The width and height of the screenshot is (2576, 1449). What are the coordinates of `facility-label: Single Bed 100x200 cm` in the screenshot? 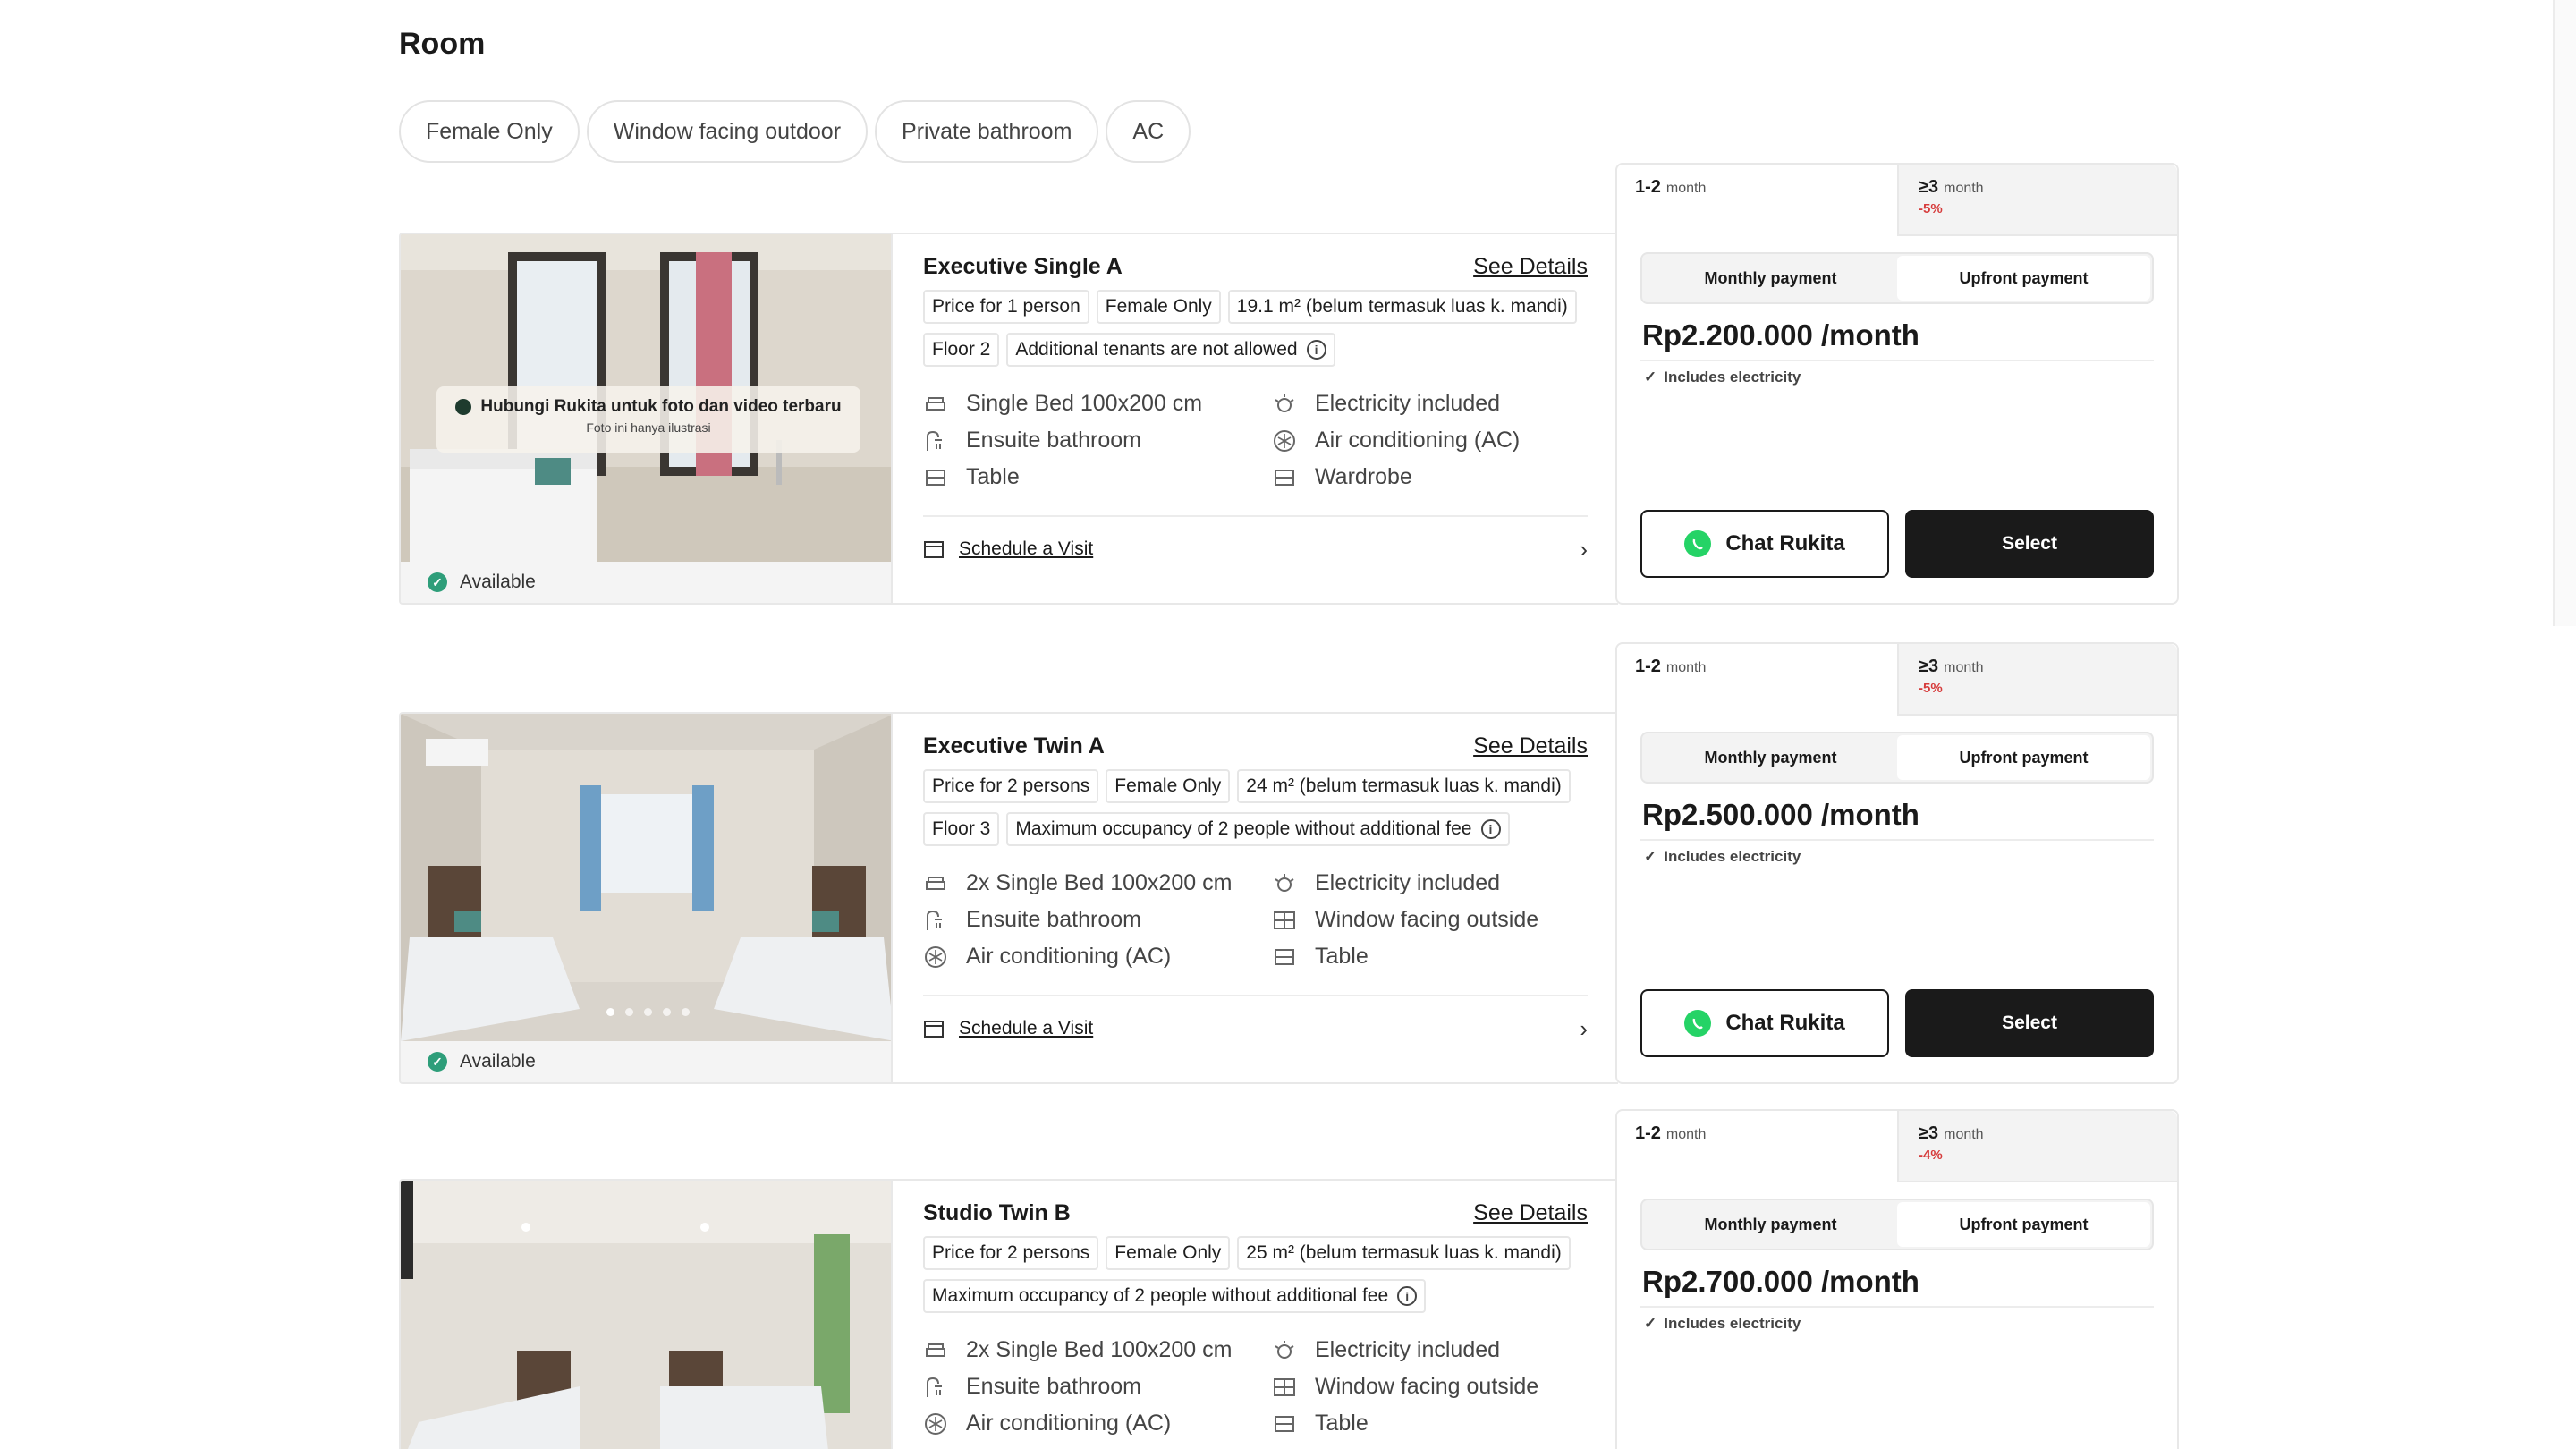 It's located at (1084, 403).